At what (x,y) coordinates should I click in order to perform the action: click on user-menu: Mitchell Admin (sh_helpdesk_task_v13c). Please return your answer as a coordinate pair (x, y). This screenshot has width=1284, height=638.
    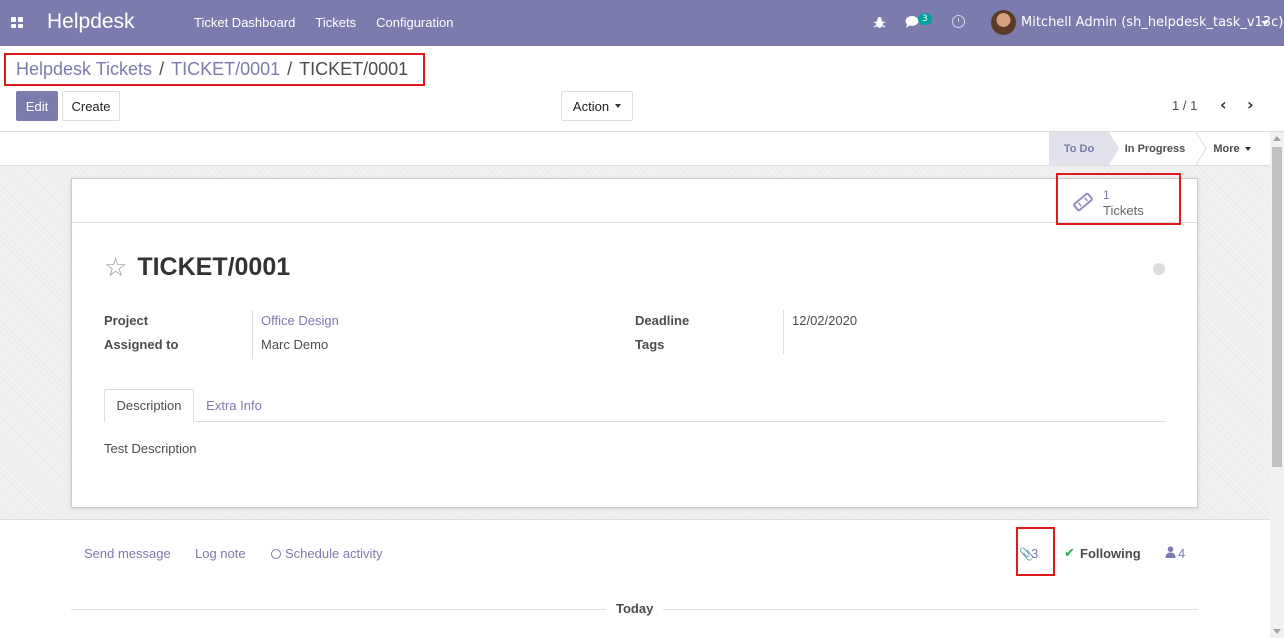
    Looking at the image, I should click on (1152, 22).